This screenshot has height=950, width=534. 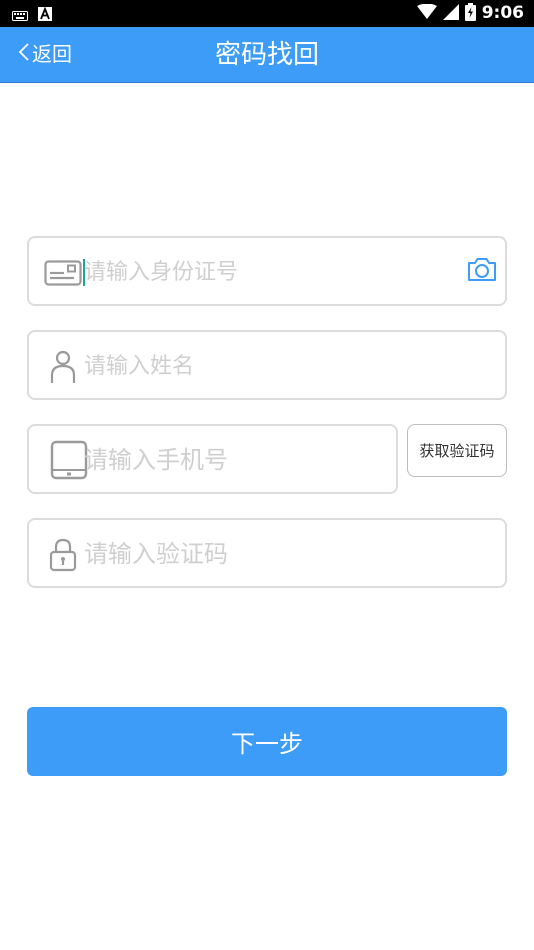 I want to click on app-bar: 返回 密码找回, so click(x=267, y=55).